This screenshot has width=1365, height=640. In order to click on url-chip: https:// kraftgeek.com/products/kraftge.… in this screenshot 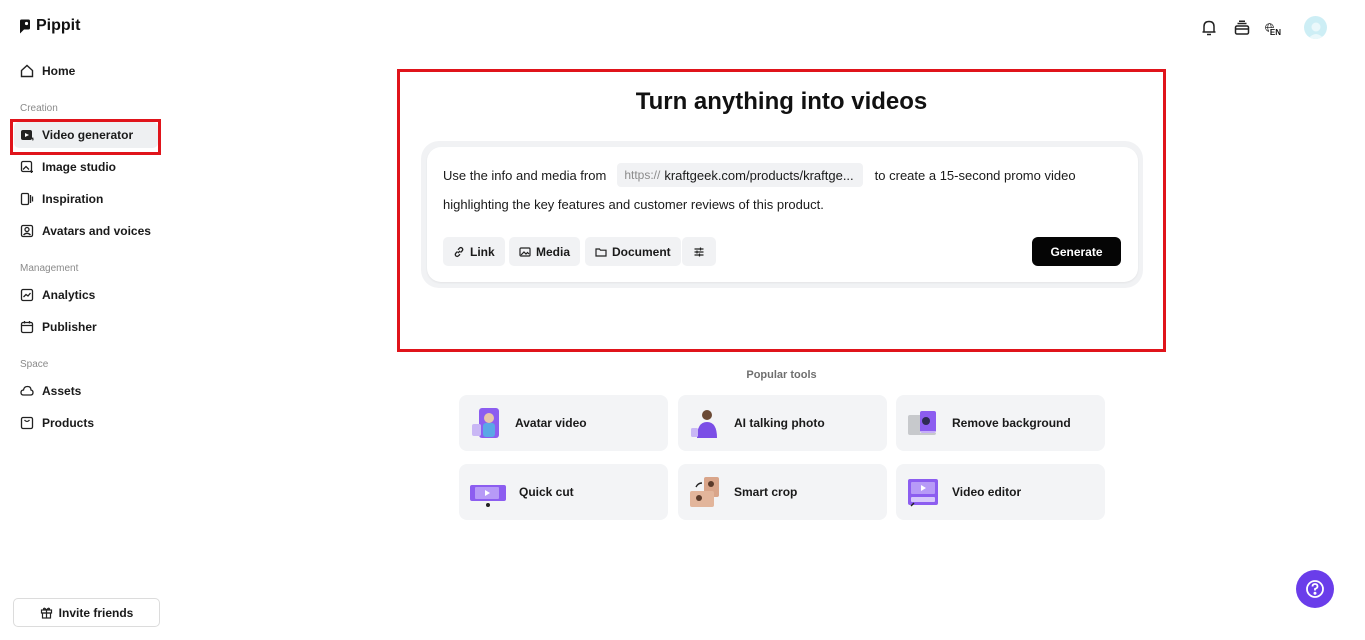, I will do `click(740, 175)`.